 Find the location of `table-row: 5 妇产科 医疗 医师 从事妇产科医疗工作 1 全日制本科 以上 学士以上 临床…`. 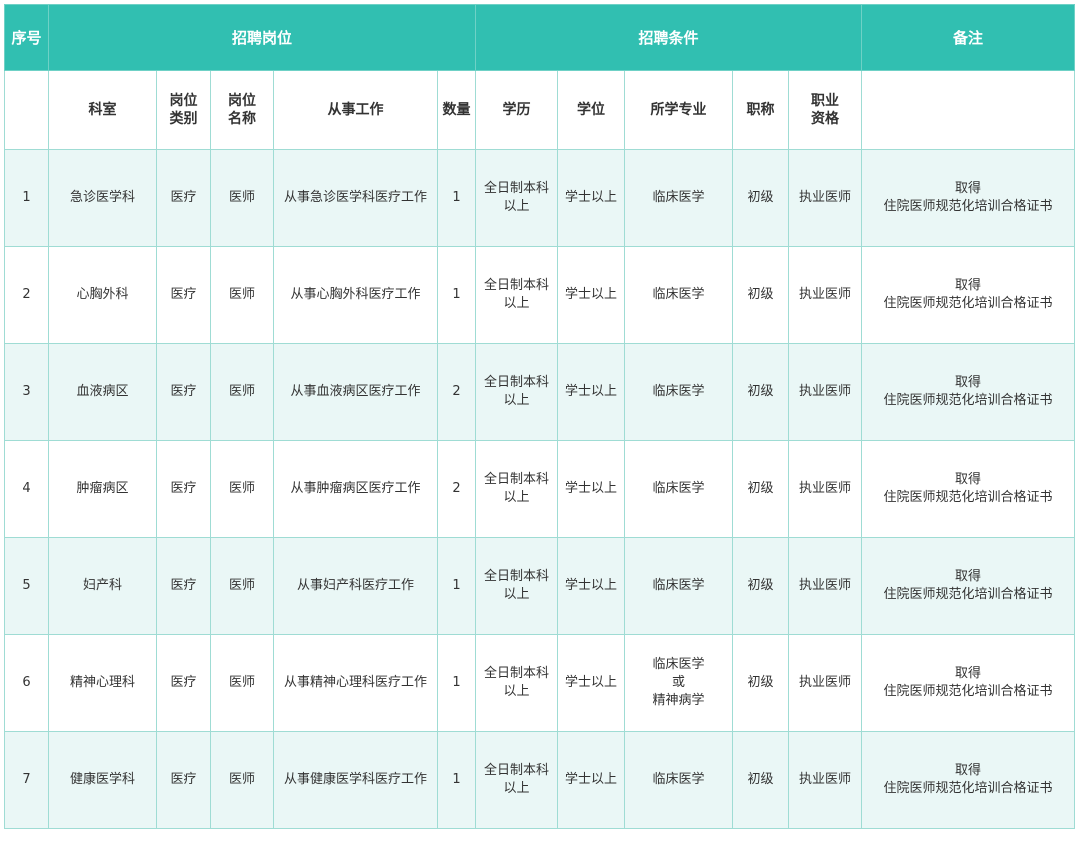

table-row: 5 妇产科 医疗 医师 从事妇产科医疗工作 1 全日制本科 以上 学士以上 临床… is located at coordinates (539, 586).